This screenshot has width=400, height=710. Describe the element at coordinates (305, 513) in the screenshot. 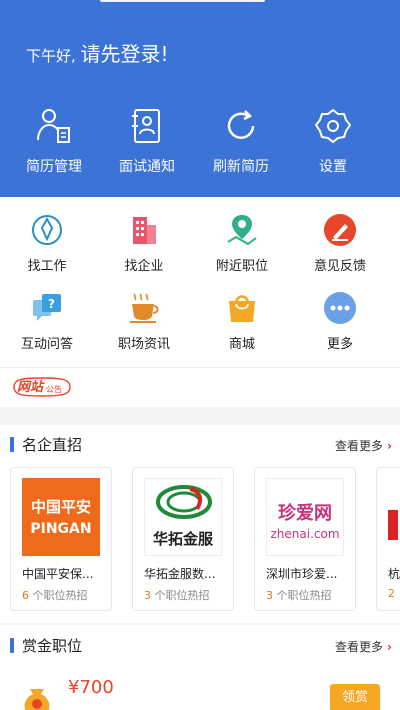

I see `zhenai-logo-cn: 珍爱网` at that location.